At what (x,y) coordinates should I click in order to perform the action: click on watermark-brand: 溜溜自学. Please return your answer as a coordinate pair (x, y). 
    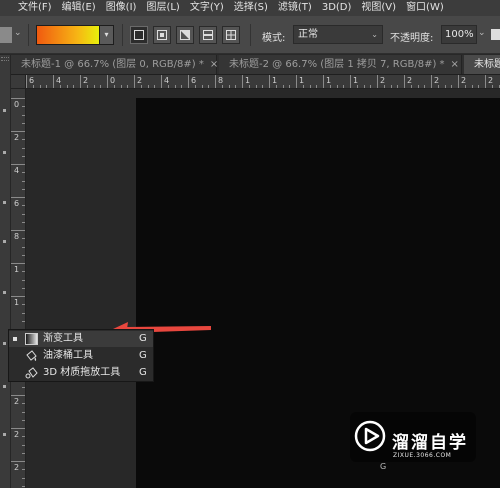
    Looking at the image, I should click on (430, 443).